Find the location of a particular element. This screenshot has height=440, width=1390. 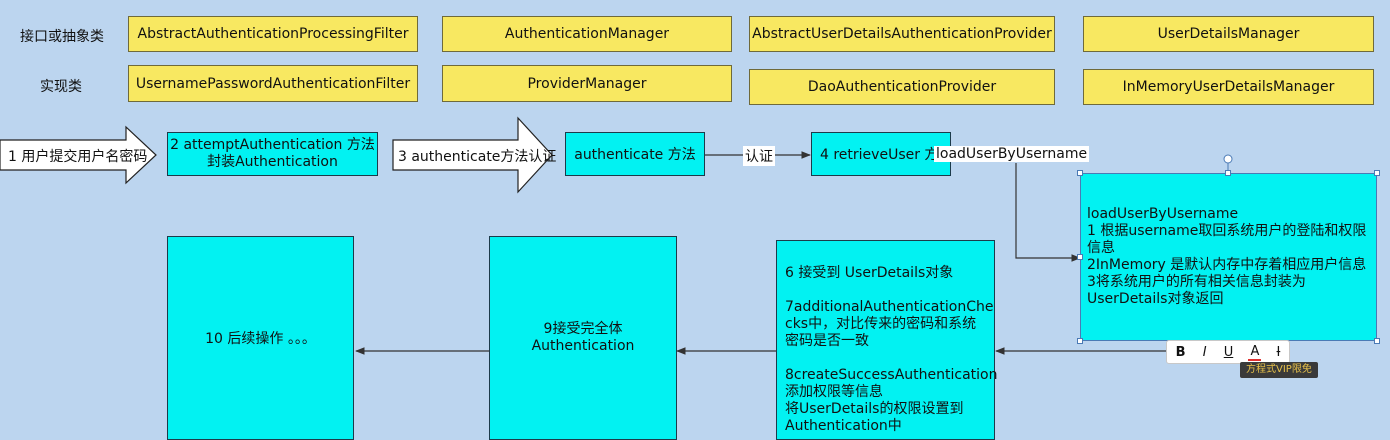

underline-button: U is located at coordinates (1229, 352).